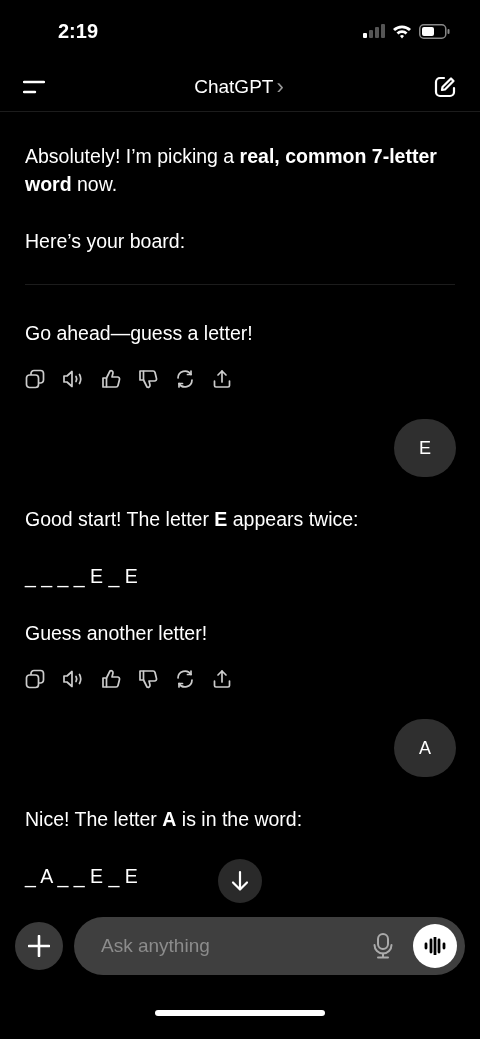 This screenshot has width=480, height=1039. Describe the element at coordinates (106, 241) in the screenshot. I see `message-text: Here’s your board:` at that location.